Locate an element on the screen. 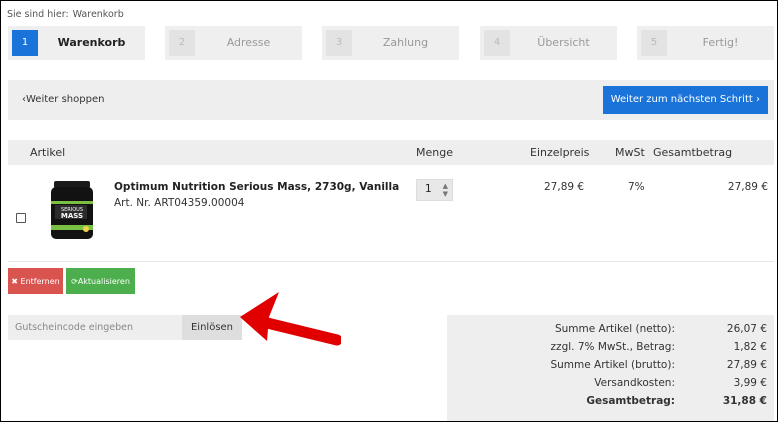  header-article: Artikel is located at coordinates (48, 152).